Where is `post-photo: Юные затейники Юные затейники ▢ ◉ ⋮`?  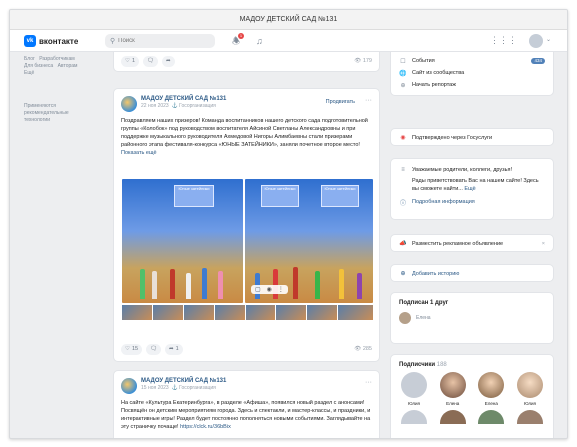
post-photo: Юные затейники Юные затейники ▢ ◉ ⋮ is located at coordinates (309, 241).